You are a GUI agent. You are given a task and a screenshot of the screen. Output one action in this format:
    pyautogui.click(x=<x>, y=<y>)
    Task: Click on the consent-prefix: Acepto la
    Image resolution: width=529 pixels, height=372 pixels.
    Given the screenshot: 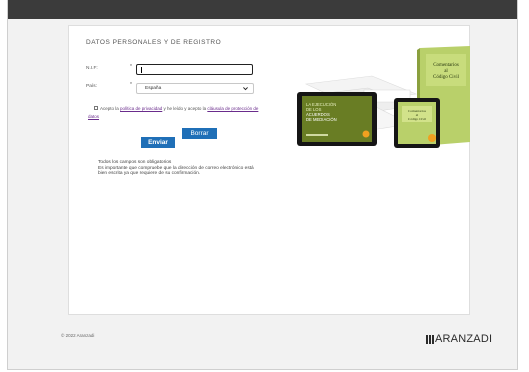 What is the action you would take?
    pyautogui.click(x=110, y=108)
    